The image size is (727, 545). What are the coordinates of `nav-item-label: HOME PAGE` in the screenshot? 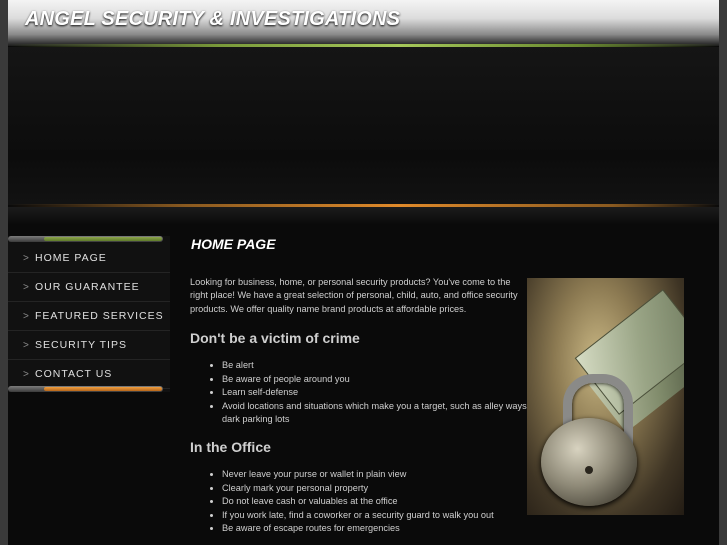 It's located at (71, 258).